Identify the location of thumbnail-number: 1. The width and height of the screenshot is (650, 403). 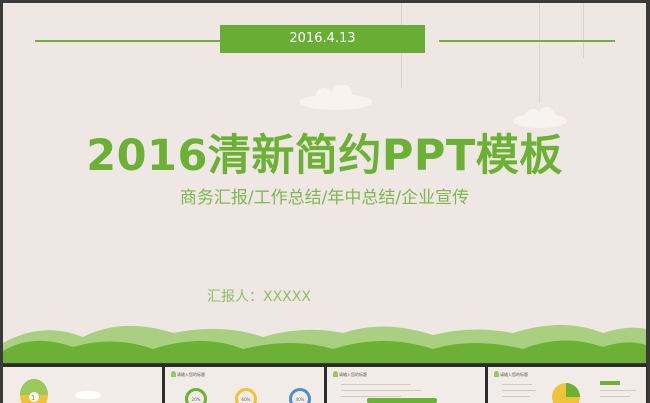
(33, 398).